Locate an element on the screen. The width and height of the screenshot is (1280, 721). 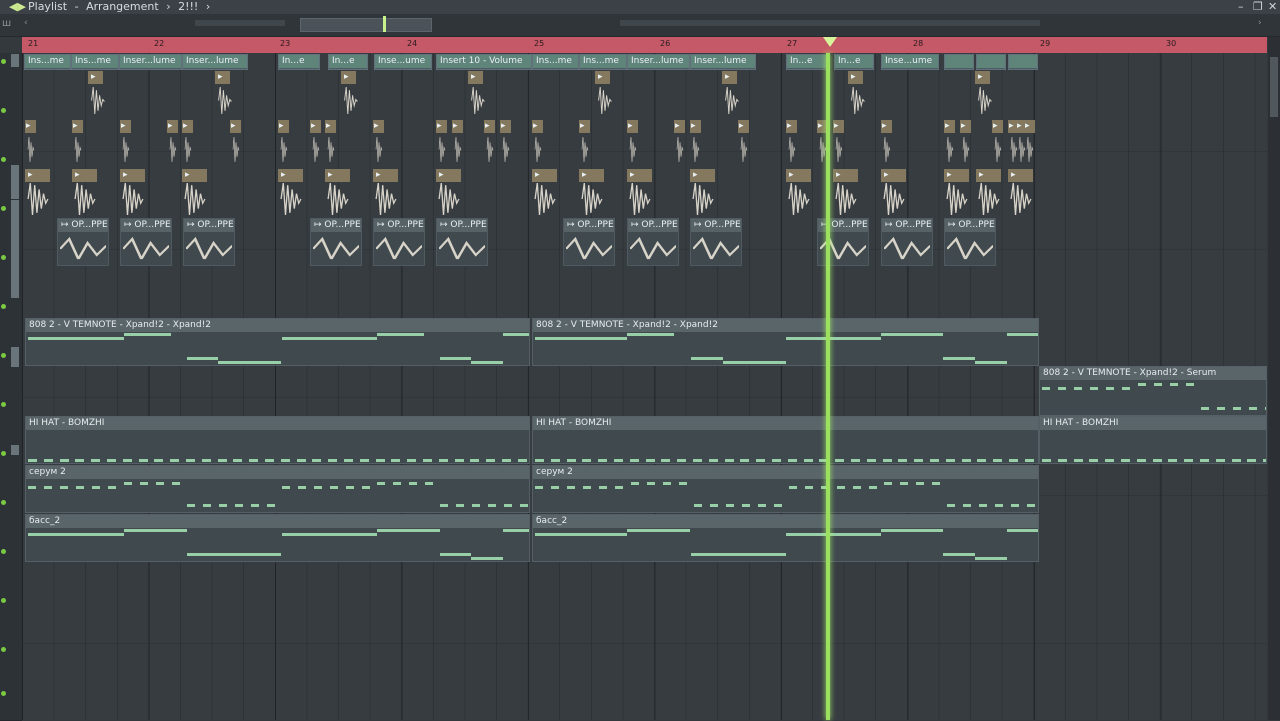
scroll-thumb is located at coordinates (366, 25).